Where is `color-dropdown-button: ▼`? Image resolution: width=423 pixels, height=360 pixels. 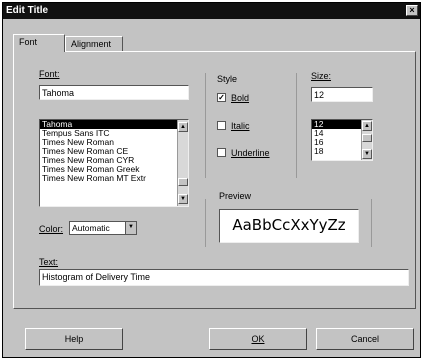
color-dropdown-button: ▼ is located at coordinates (130, 228).